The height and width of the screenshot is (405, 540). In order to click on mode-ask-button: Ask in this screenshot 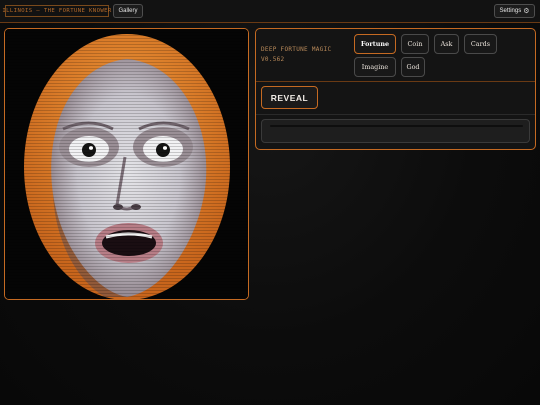, I will do `click(446, 44)`.